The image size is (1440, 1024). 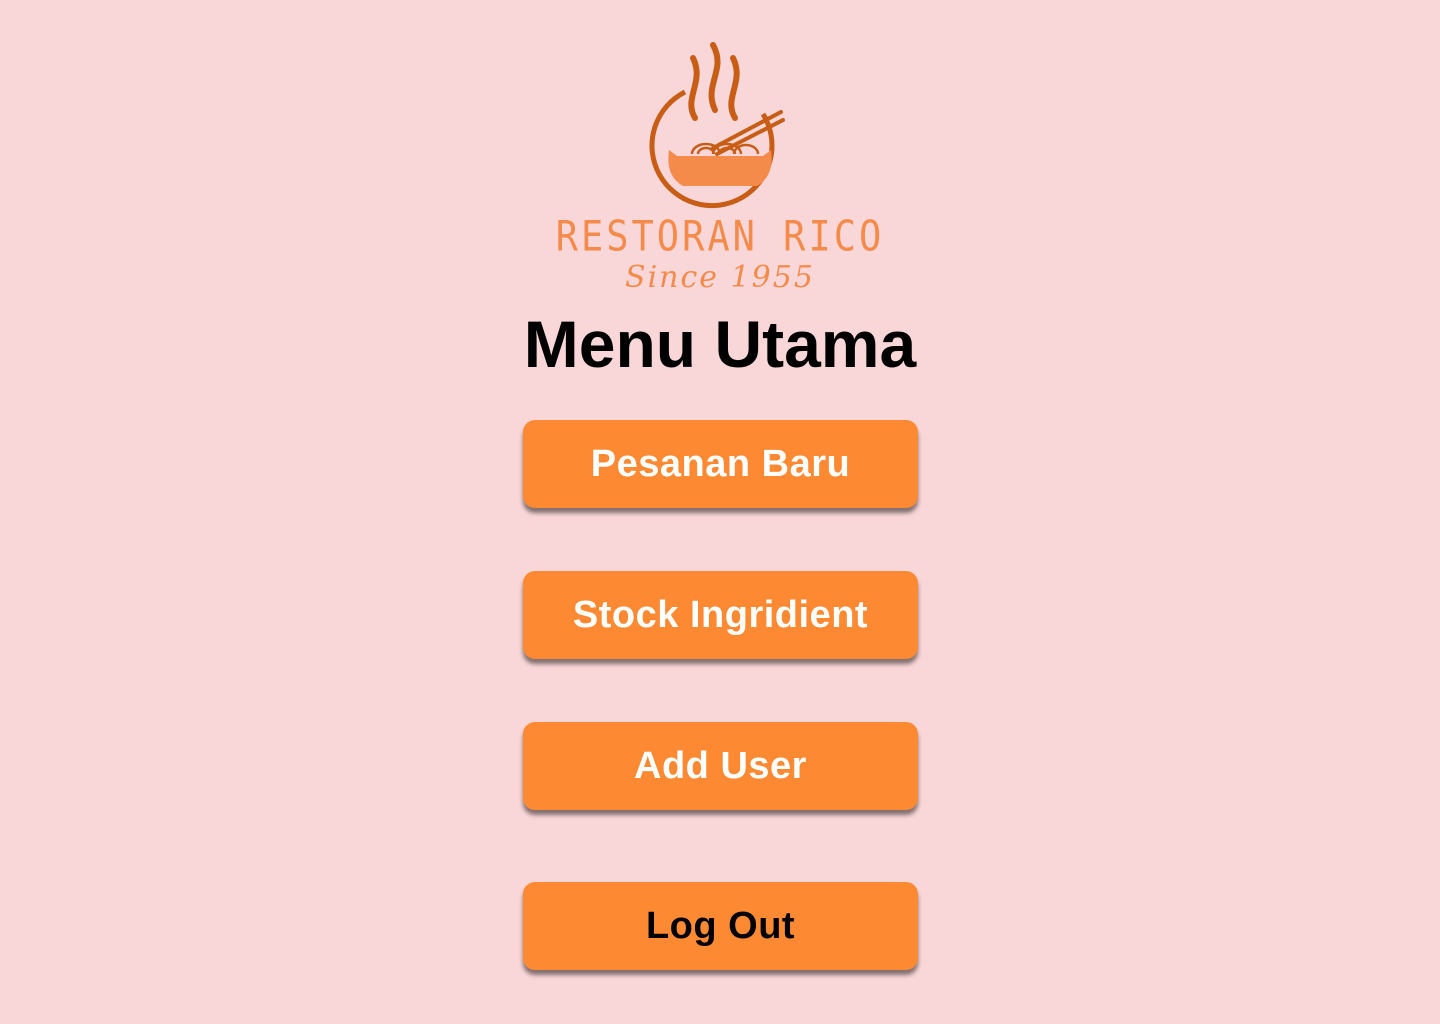 I want to click on noodle-bowl-icon, so click(x=717, y=125).